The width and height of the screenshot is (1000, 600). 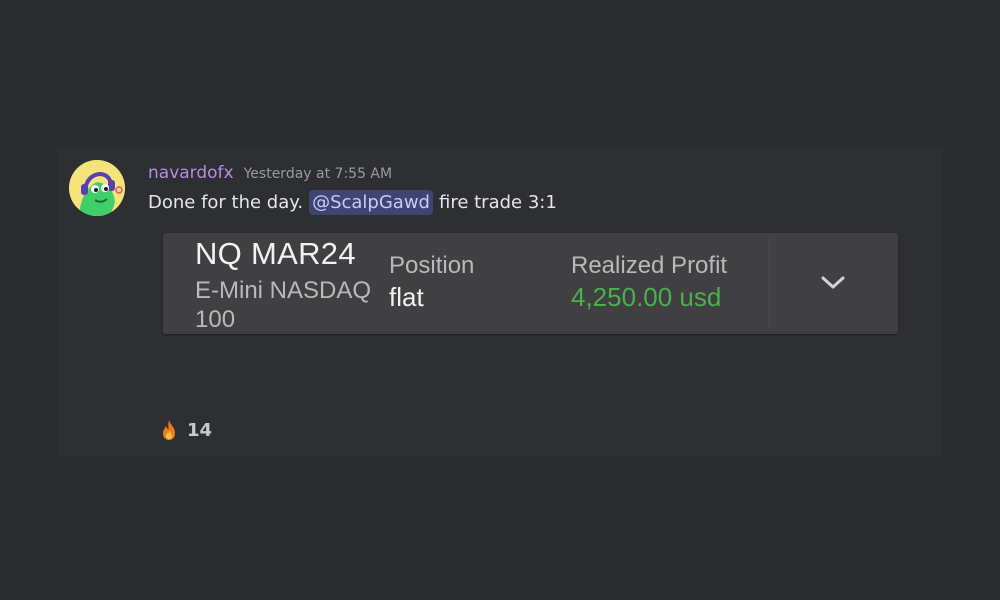 I want to click on reaction-count: 14, so click(x=200, y=430).